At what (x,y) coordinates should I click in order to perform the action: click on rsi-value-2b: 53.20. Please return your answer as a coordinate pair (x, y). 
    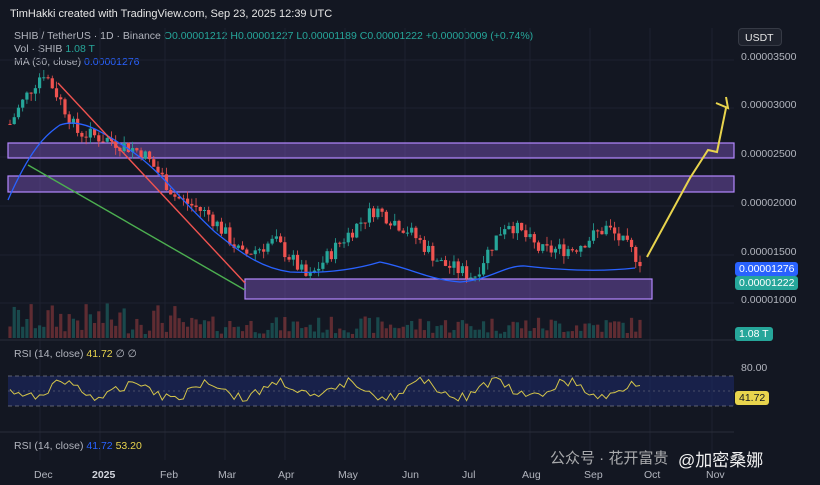
    Looking at the image, I should click on (128, 446).